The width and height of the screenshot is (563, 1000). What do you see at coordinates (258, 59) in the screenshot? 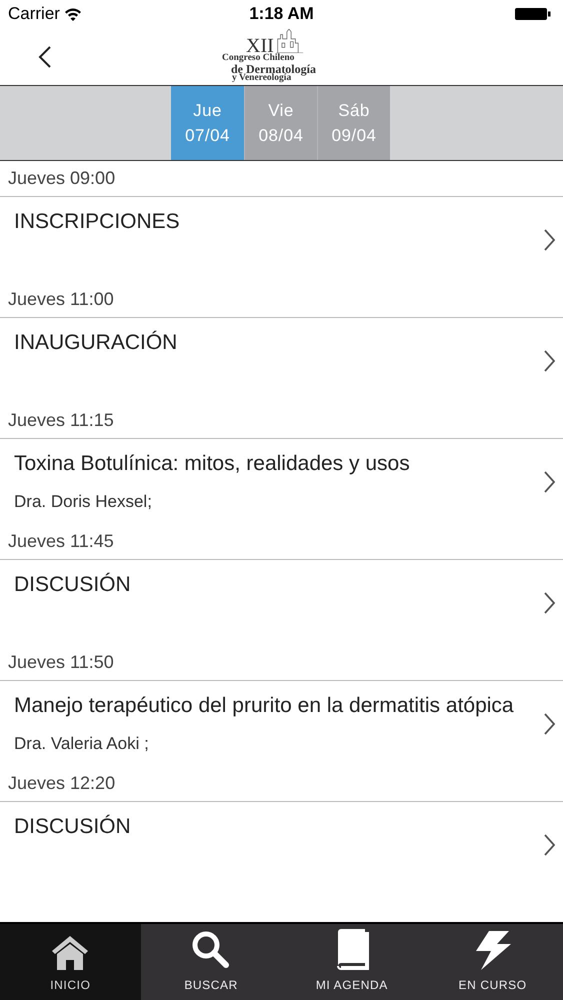
I see `logo-text: Congreso Chileno` at bounding box center [258, 59].